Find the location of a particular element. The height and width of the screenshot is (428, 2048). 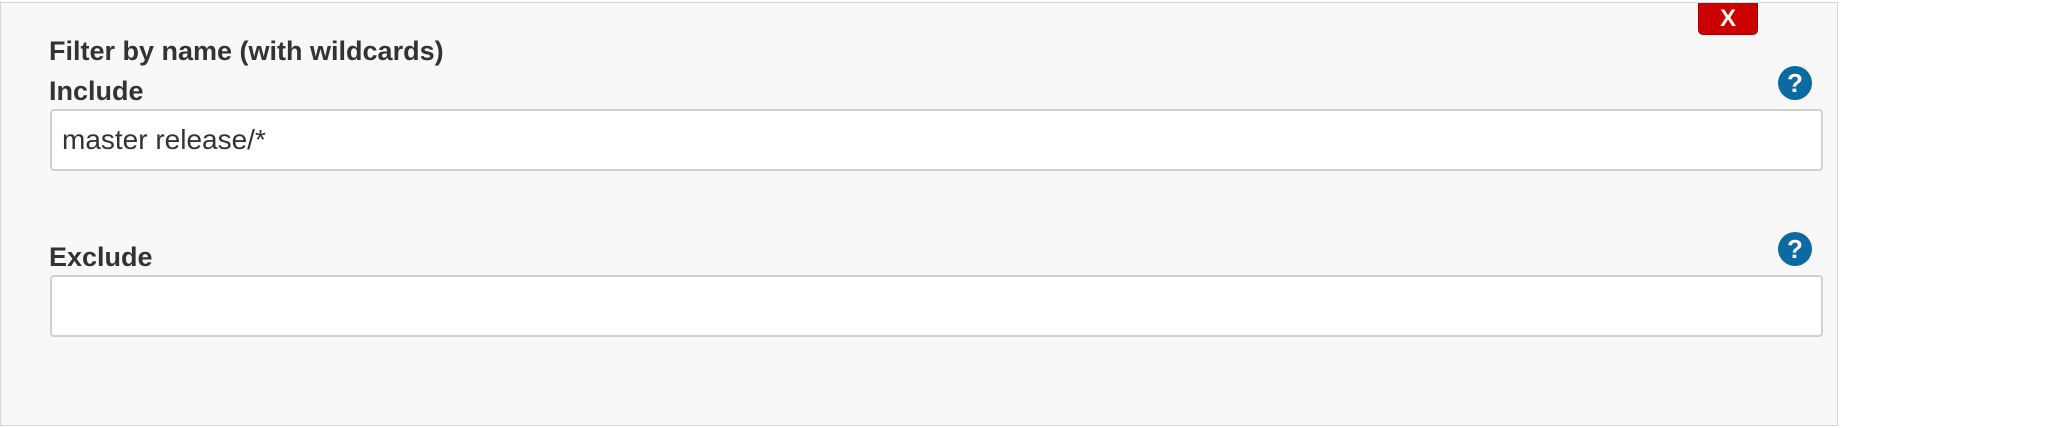

include-help-glyph: ? is located at coordinates (1795, 83).